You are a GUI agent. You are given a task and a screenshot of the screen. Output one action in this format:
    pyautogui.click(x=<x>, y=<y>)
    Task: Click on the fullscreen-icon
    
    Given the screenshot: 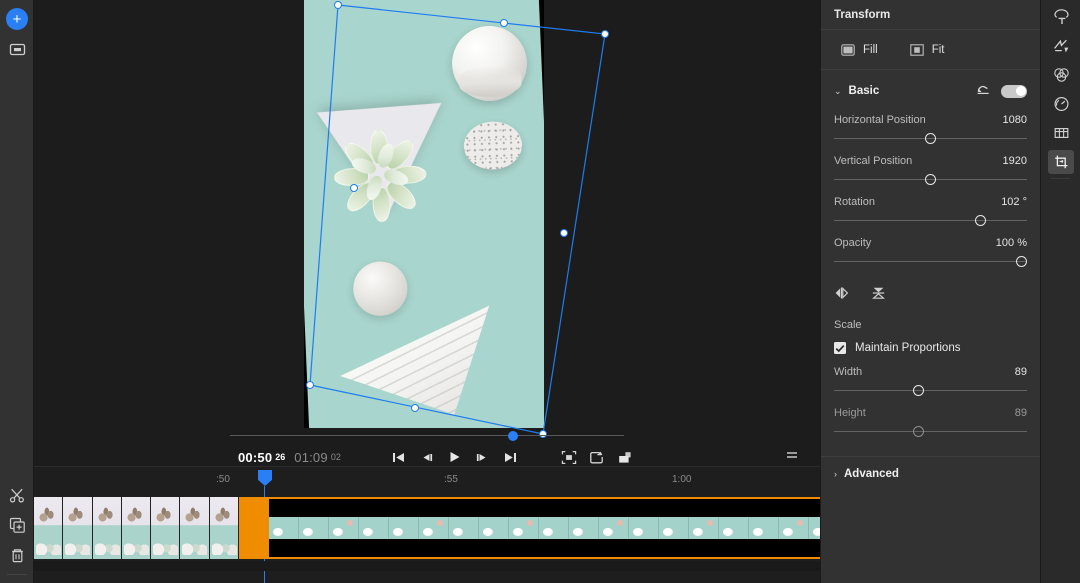 What is the action you would take?
    pyautogui.click(x=569, y=457)
    